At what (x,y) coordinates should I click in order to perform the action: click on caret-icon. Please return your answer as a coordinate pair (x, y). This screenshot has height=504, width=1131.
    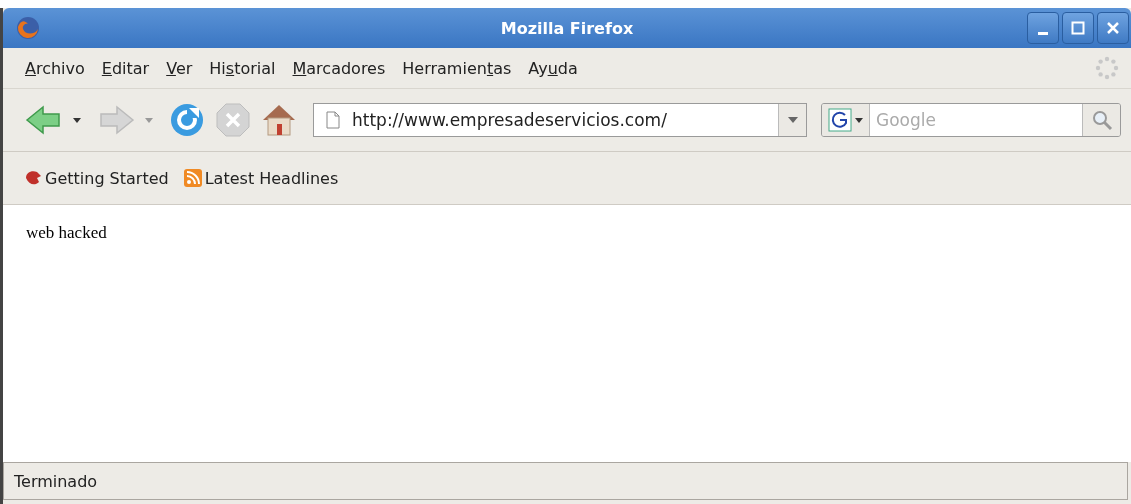
    Looking at the image, I should click on (792, 120).